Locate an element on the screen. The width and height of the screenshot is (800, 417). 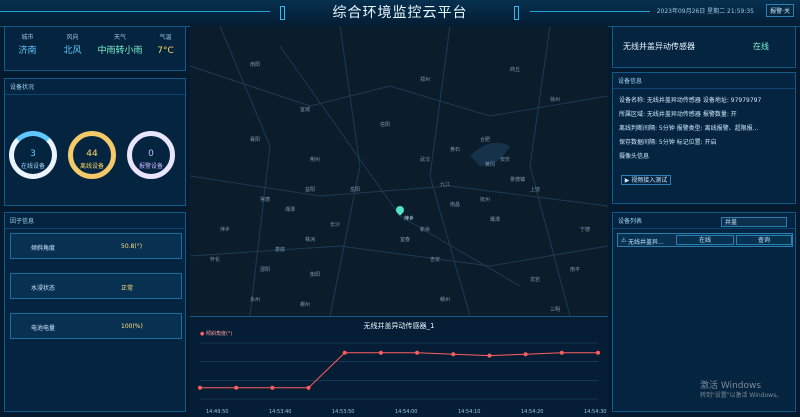
factor-row-tilt: 倾斜角度 50.8(°) is located at coordinates (96, 246).